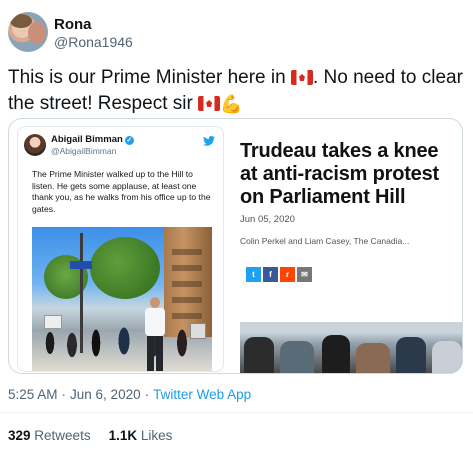 The image size is (473, 450). I want to click on embedded-author-handle: @AbigailBimman, so click(84, 151).